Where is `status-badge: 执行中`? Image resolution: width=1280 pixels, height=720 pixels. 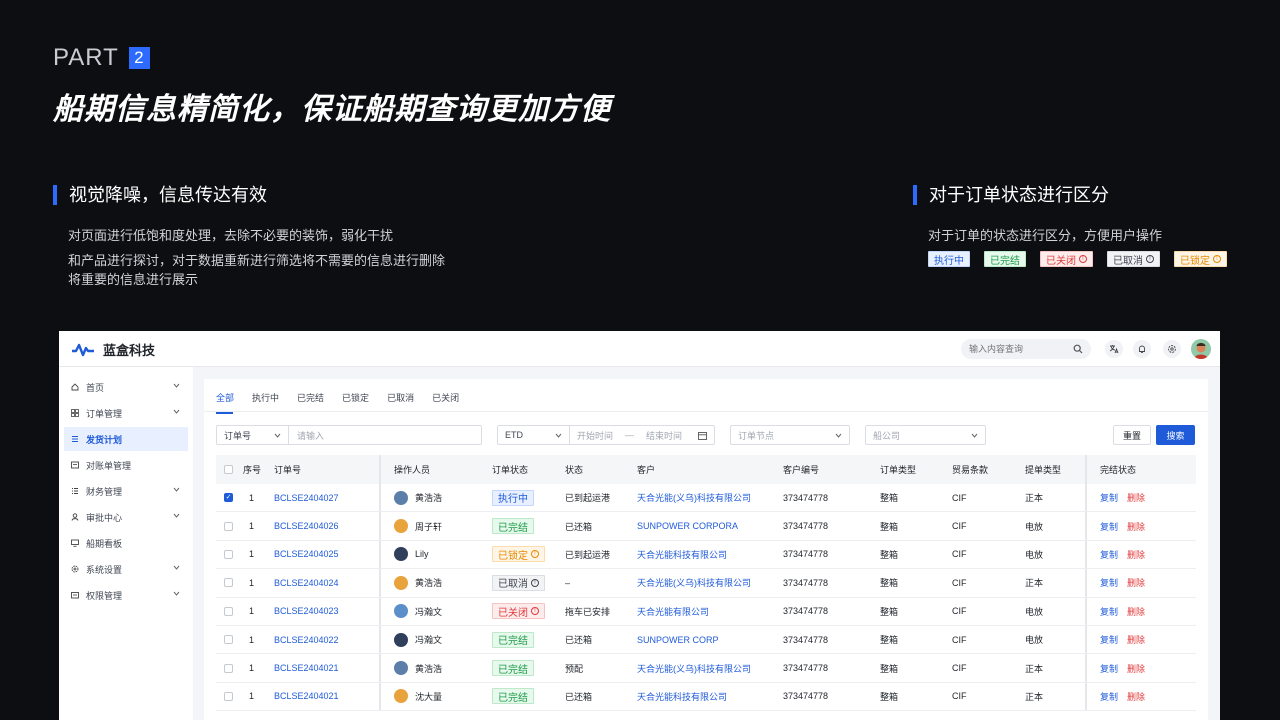 status-badge: 执行中 is located at coordinates (513, 497).